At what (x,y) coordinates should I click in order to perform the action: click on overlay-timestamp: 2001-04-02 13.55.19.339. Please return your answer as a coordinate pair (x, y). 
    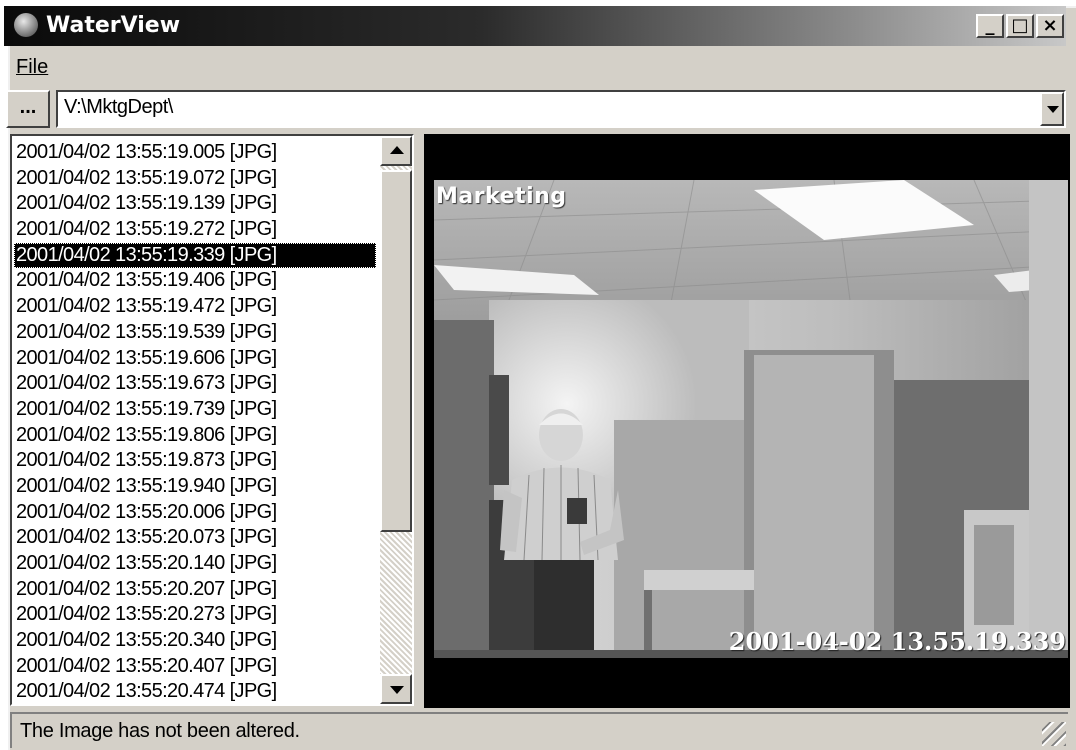
    Looking at the image, I should click on (897, 641).